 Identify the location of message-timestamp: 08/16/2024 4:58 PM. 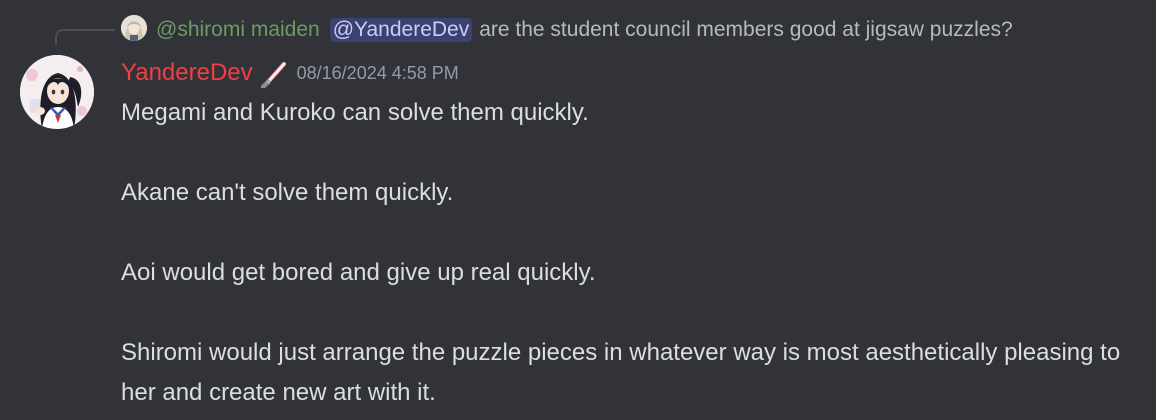
(378, 73).